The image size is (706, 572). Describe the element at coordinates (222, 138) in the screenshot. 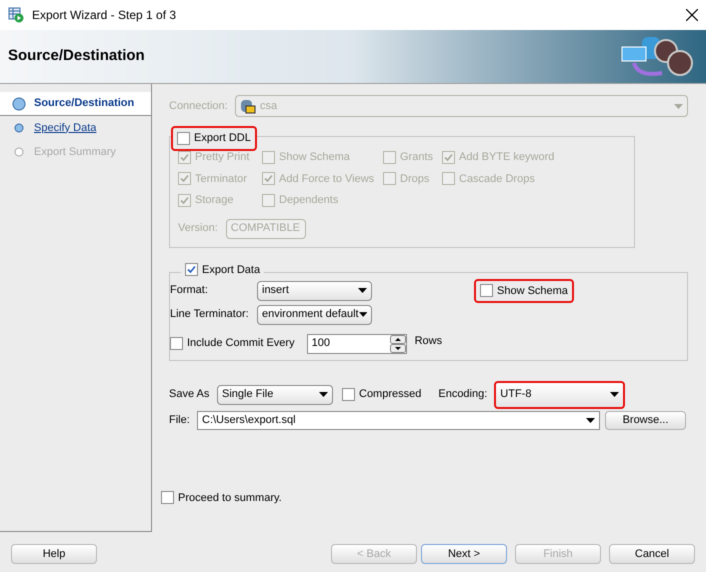

I see `export-ddl-label: Export DDL` at that location.